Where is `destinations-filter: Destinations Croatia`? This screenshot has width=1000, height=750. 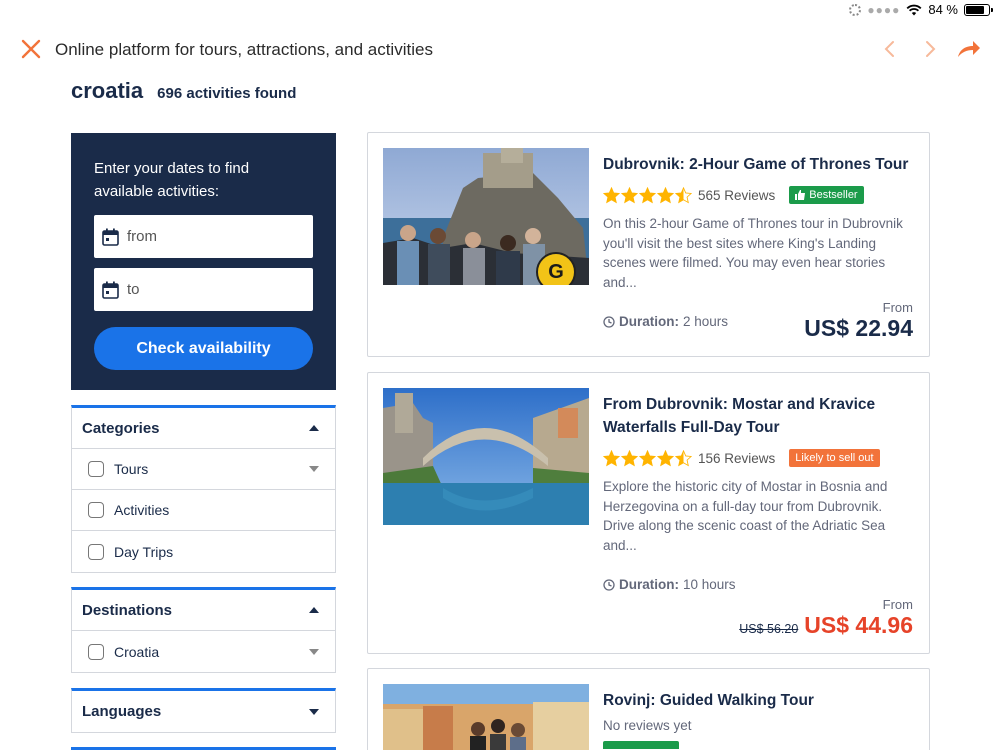 destinations-filter: Destinations Croatia is located at coordinates (203, 630).